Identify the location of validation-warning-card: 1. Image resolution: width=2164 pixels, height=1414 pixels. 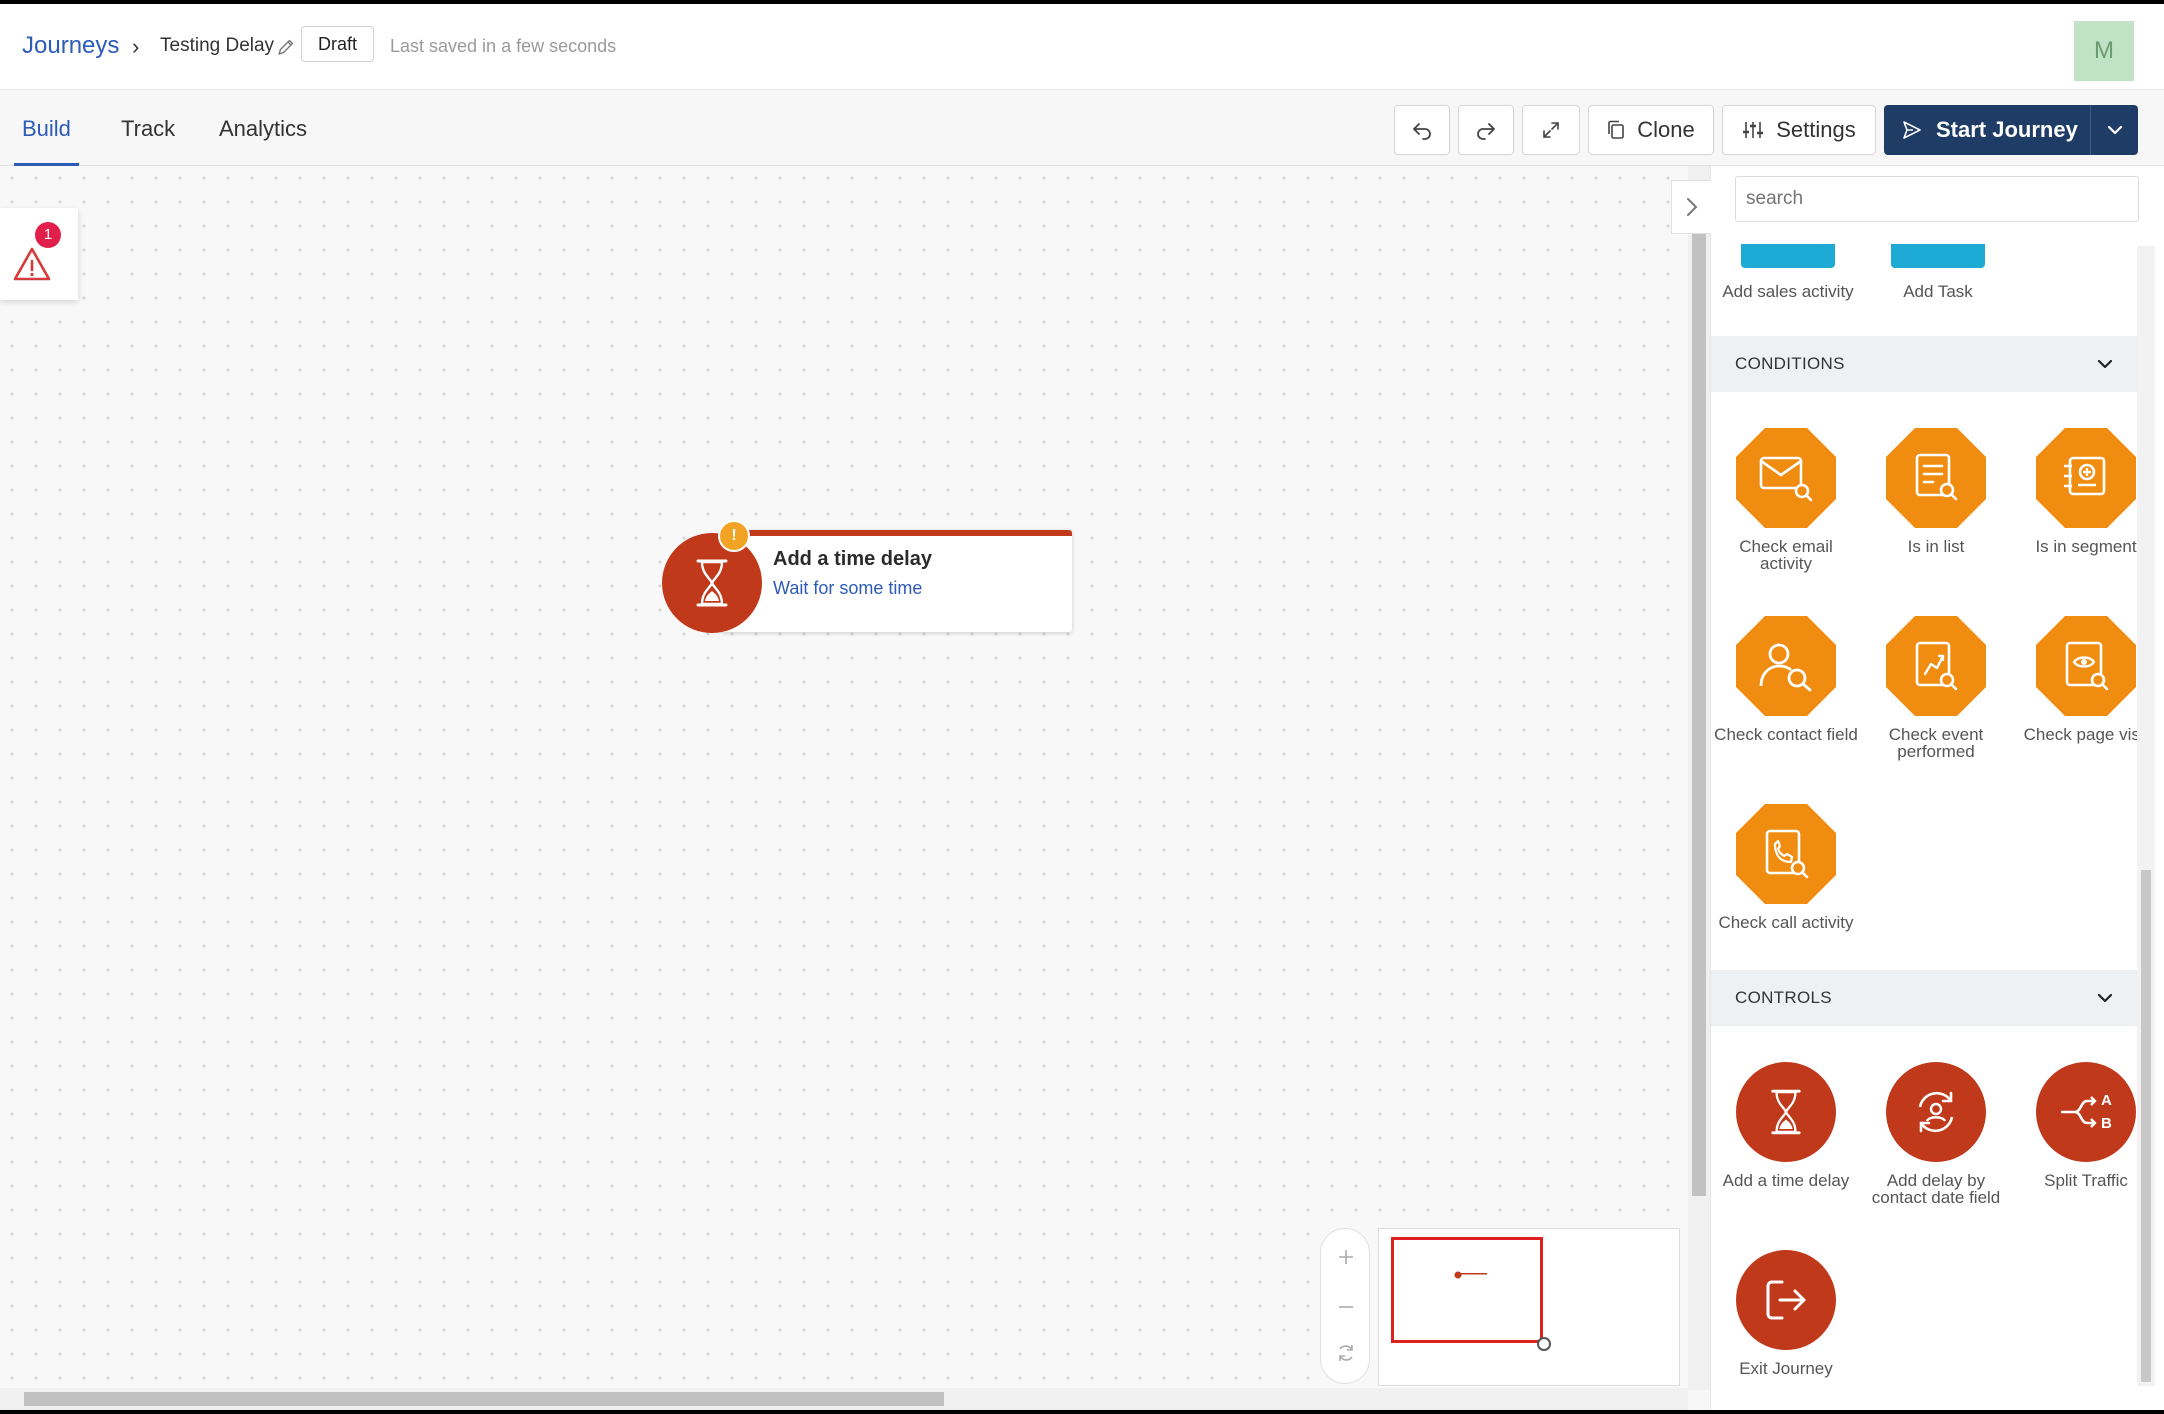
(39, 254).